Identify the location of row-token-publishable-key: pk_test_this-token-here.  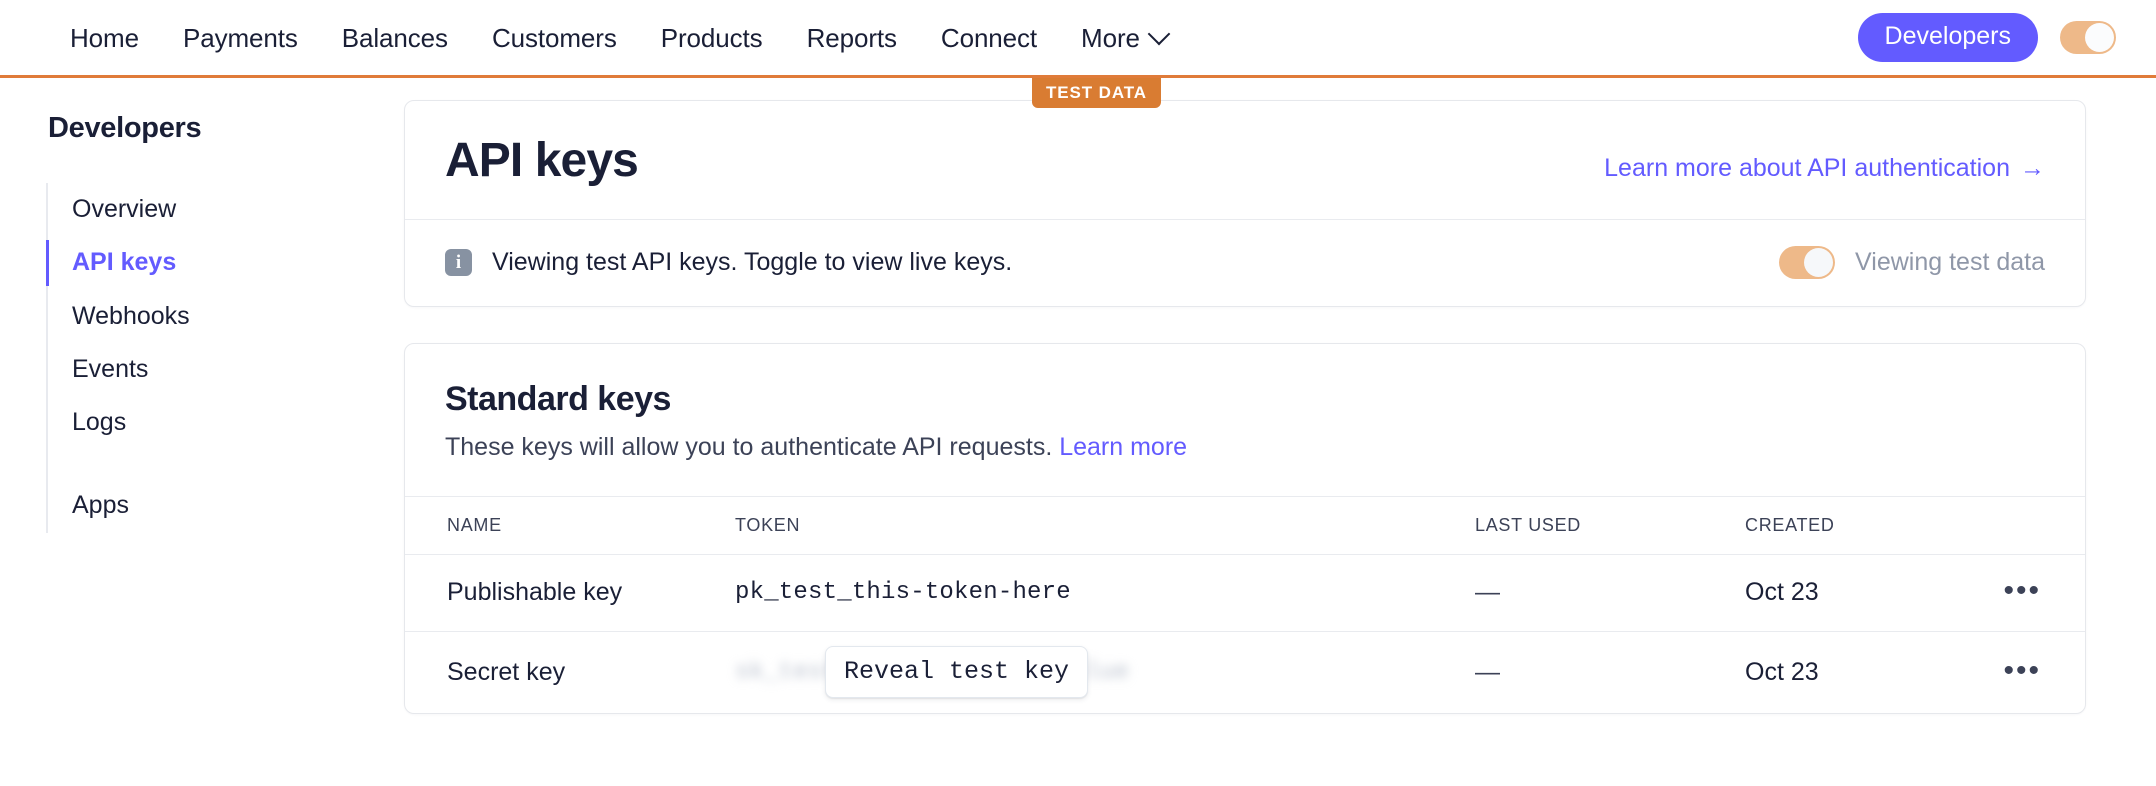
(1105, 593).